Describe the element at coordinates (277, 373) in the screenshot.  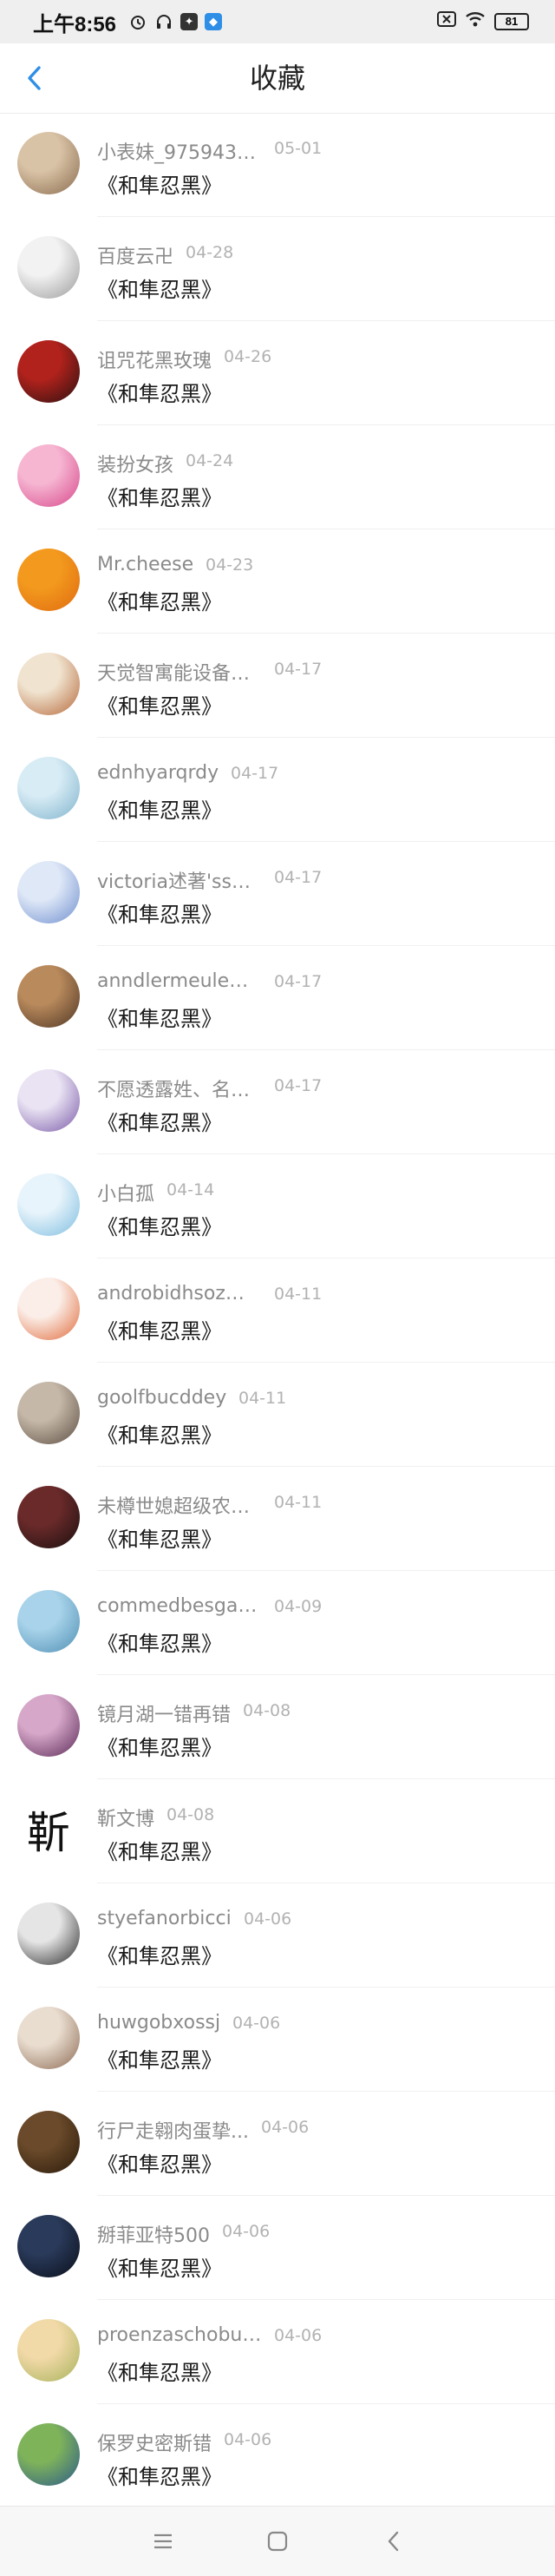
I see `favorite-item: 诅咒花黑玫瑰 04-26 《和隼忍黑》` at that location.